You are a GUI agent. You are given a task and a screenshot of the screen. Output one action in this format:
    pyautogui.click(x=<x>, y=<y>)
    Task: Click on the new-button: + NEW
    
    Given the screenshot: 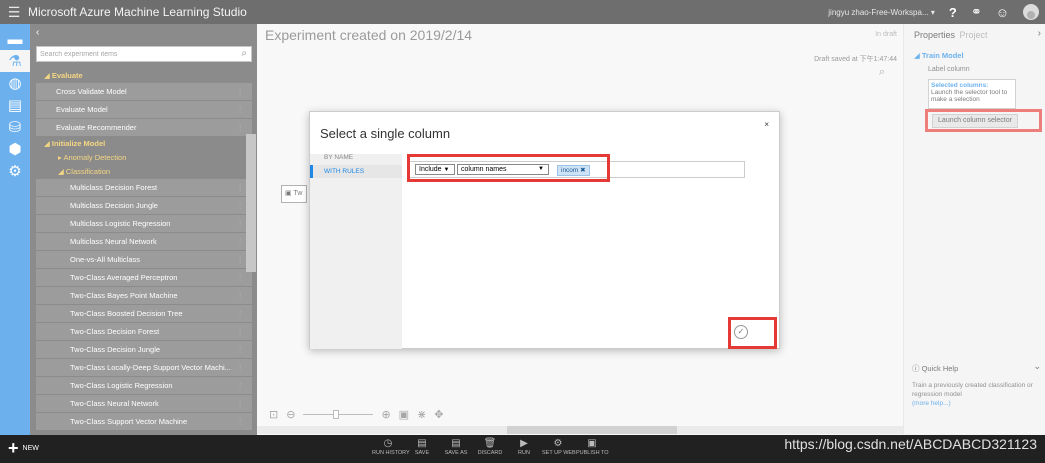 What is the action you would take?
    pyautogui.click(x=23, y=448)
    